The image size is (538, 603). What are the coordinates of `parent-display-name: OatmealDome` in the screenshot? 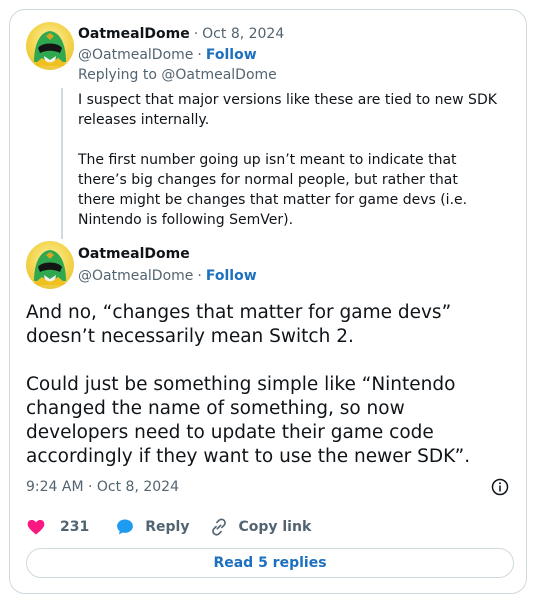 It's located at (134, 34).